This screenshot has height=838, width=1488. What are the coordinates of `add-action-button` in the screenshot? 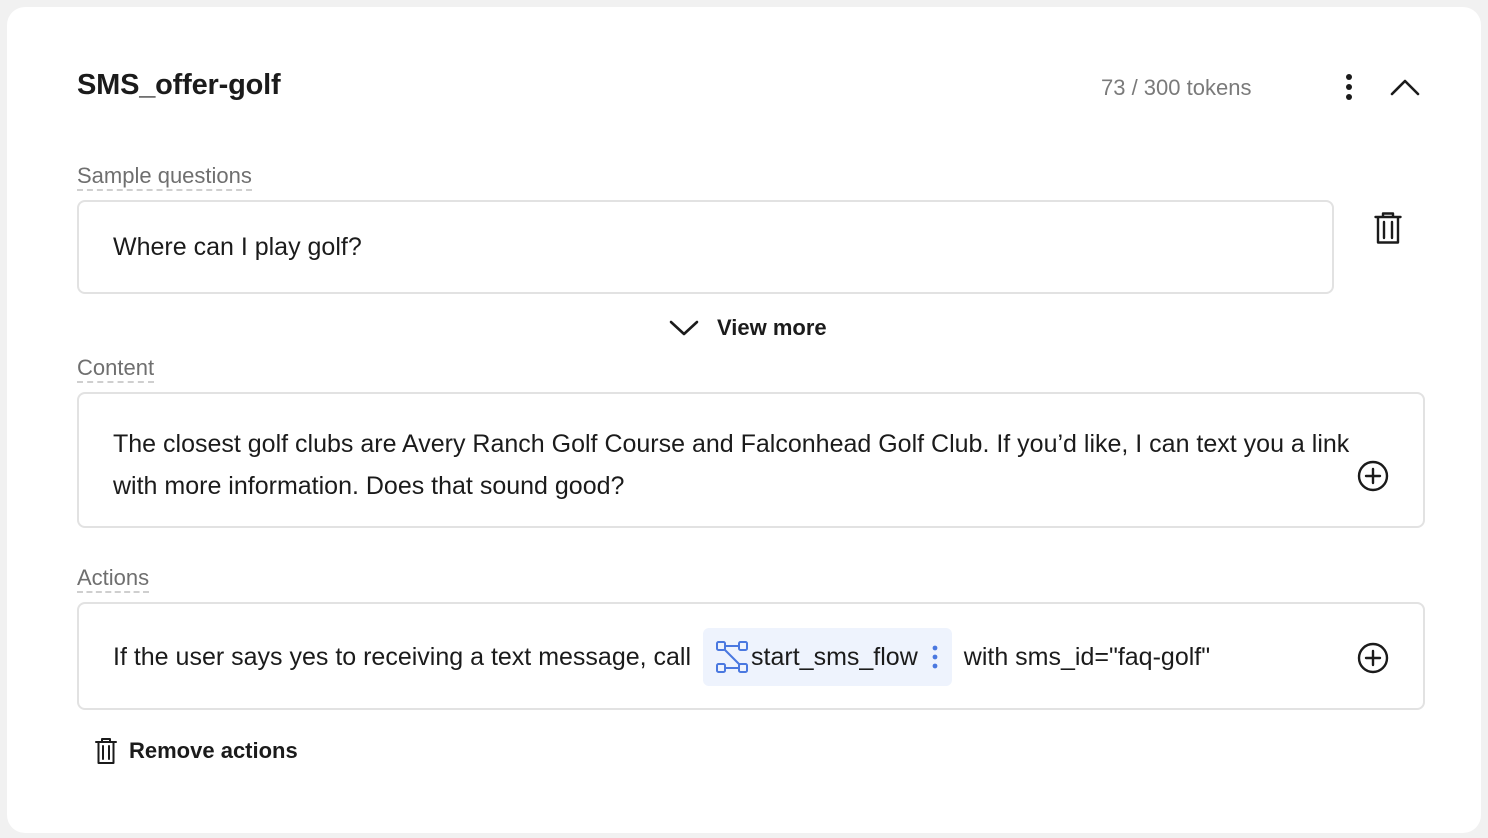 It's located at (1373, 658).